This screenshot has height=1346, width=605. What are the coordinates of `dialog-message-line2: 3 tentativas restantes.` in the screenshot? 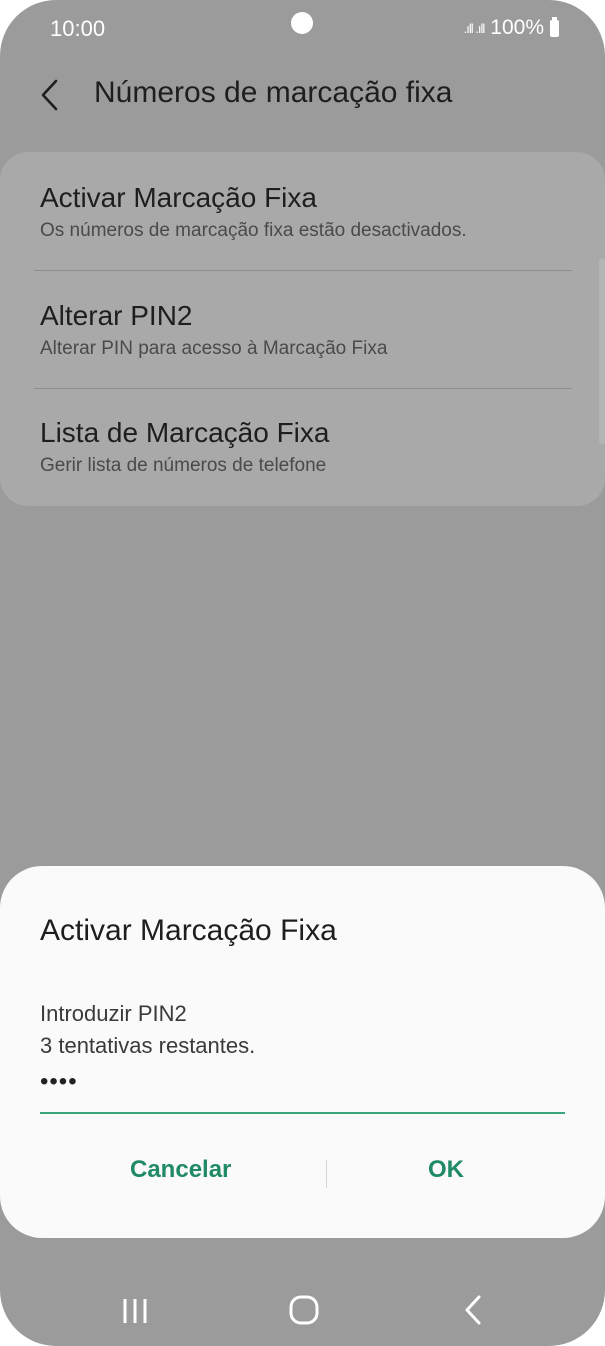 It's located at (148, 1045).